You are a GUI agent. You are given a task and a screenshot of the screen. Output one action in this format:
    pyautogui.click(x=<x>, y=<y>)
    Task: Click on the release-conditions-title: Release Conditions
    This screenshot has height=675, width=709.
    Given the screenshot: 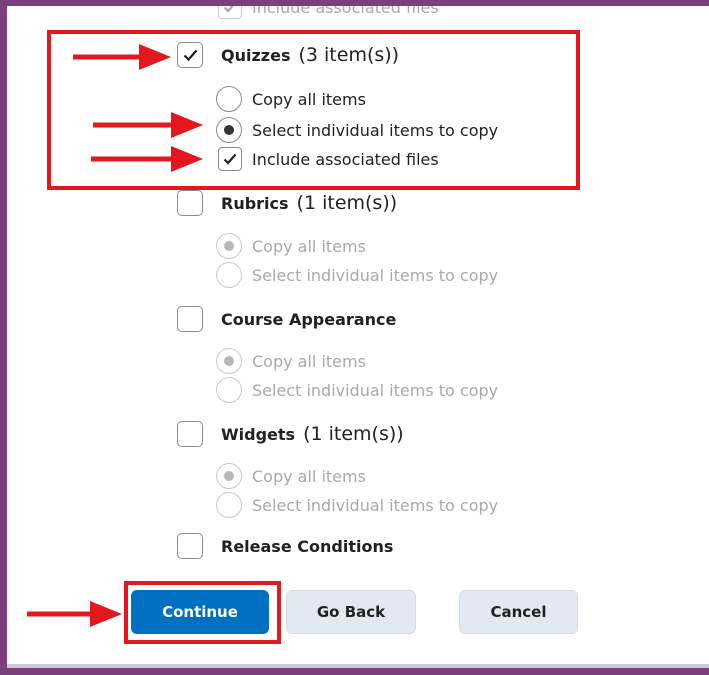 What is the action you would take?
    pyautogui.click(x=307, y=546)
    